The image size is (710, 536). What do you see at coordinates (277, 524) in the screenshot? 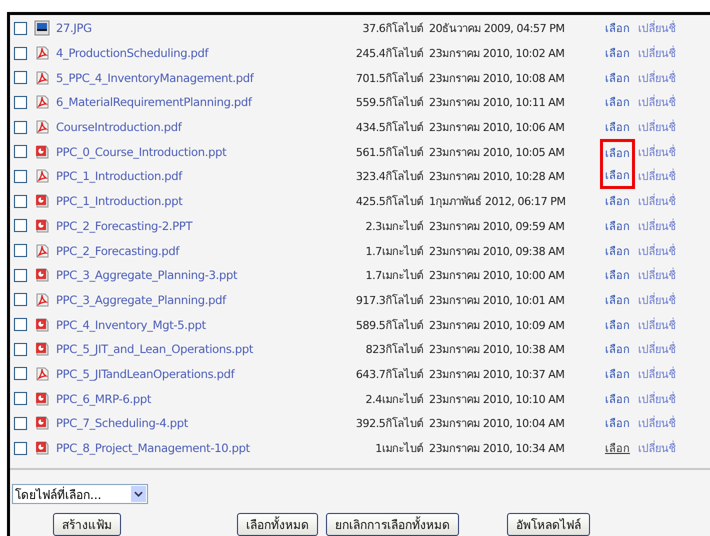
I see `select-all-button: เลือกทั้งหมด` at bounding box center [277, 524].